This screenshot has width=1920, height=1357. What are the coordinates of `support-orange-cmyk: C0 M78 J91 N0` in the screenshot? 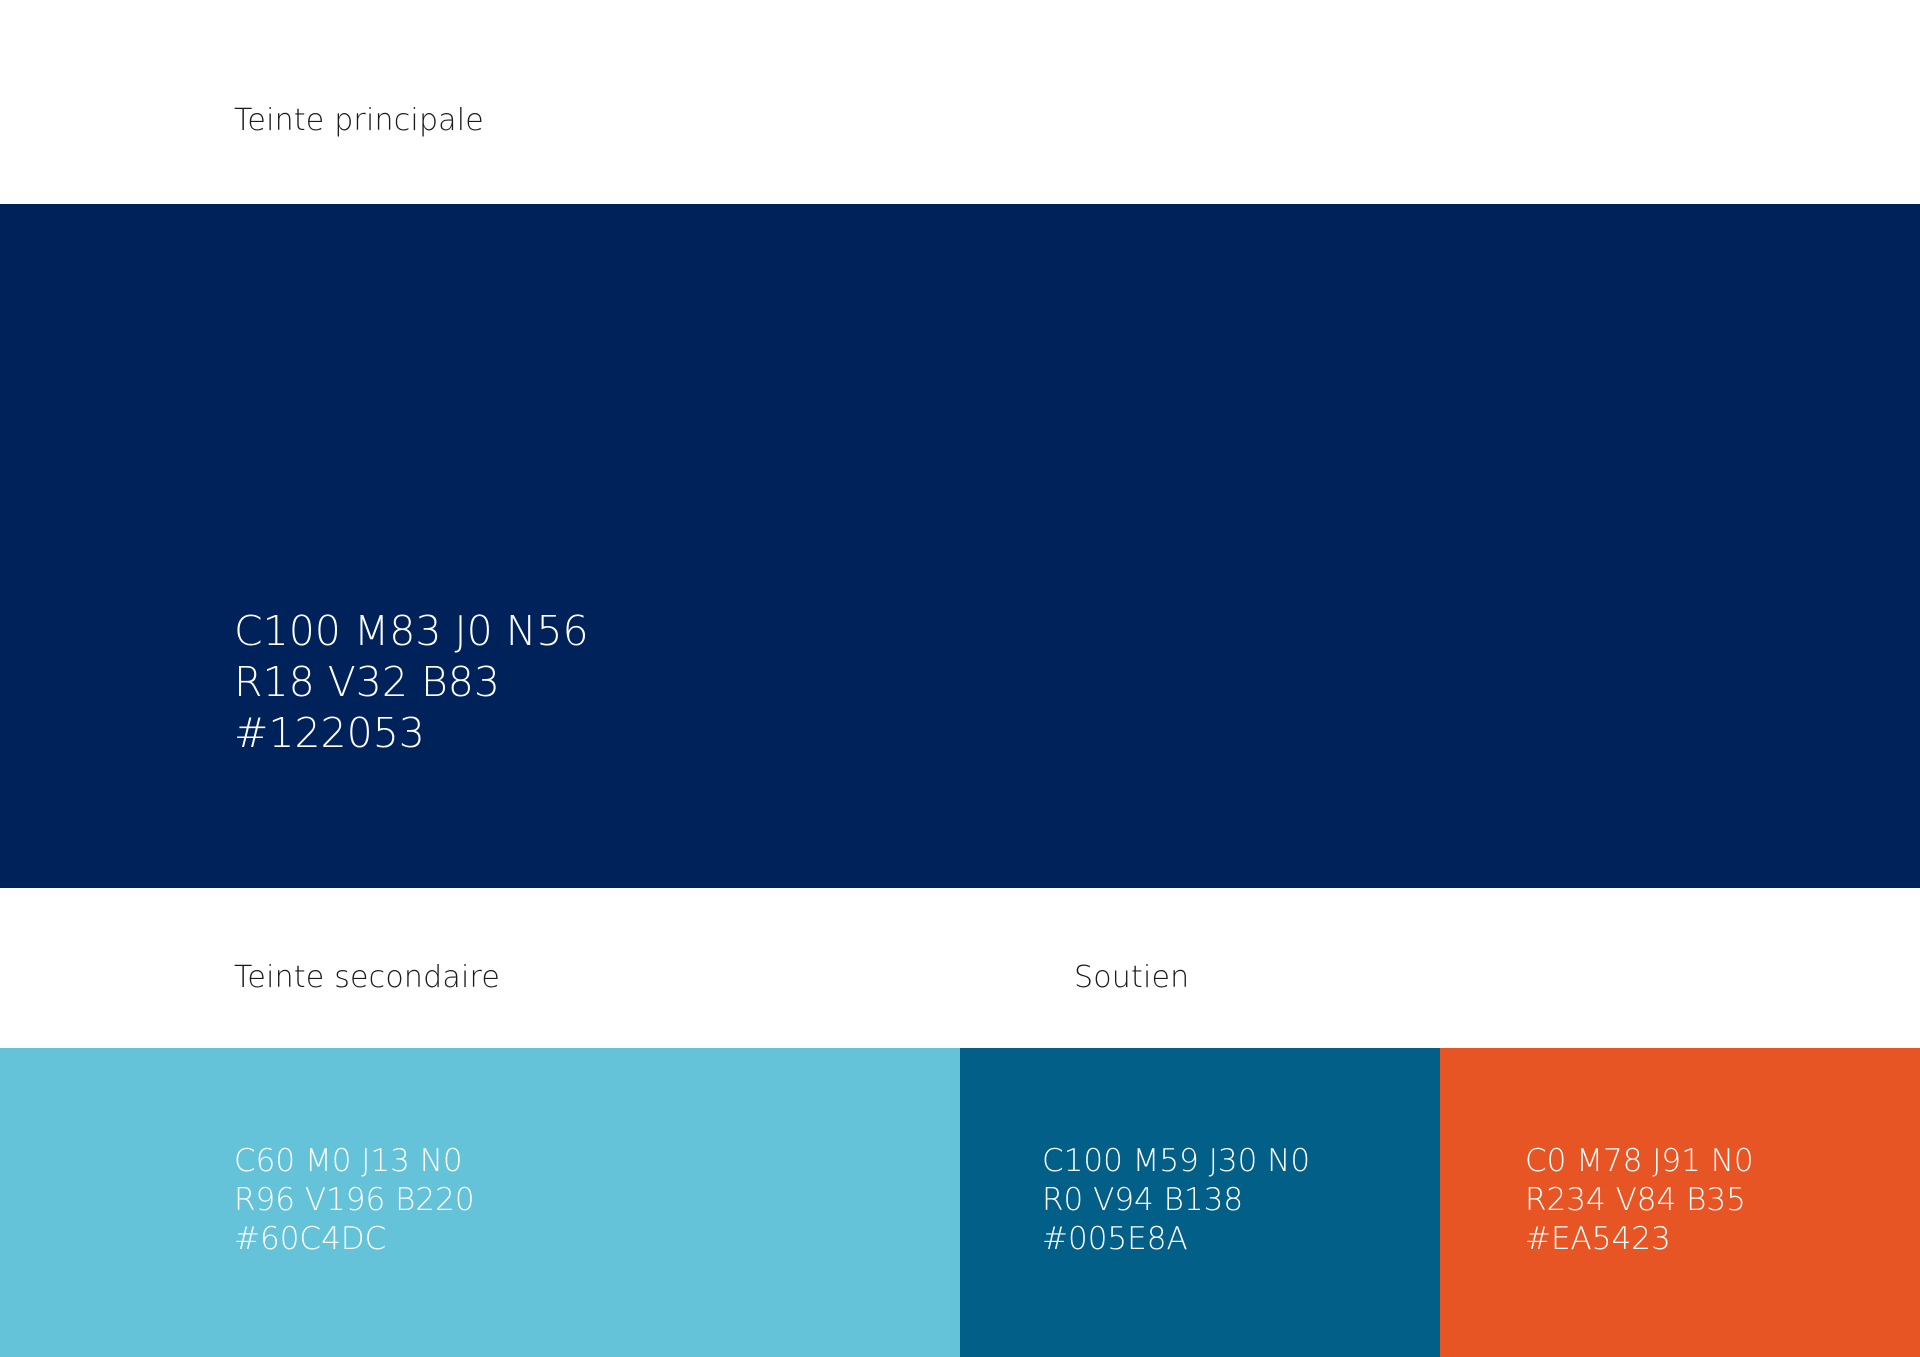 It's located at (1639, 1161).